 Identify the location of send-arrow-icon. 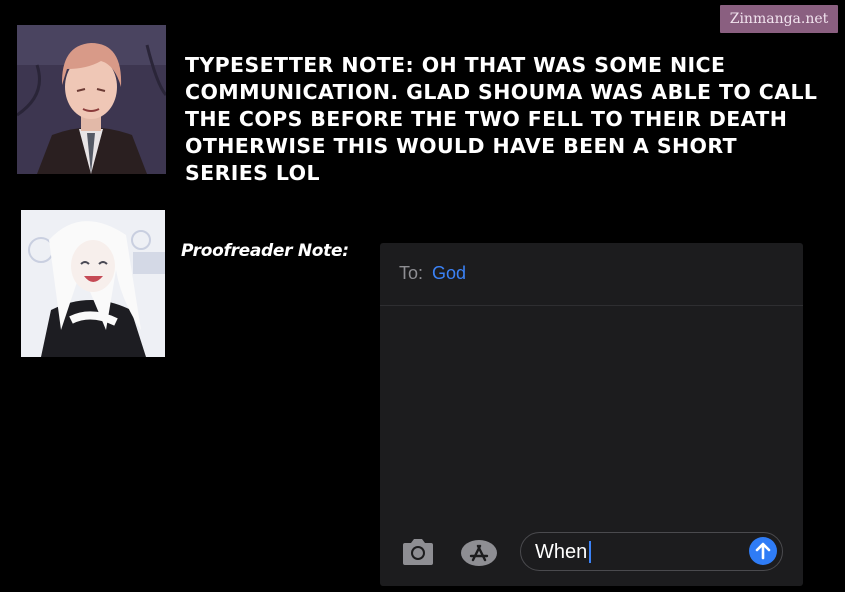
(763, 551).